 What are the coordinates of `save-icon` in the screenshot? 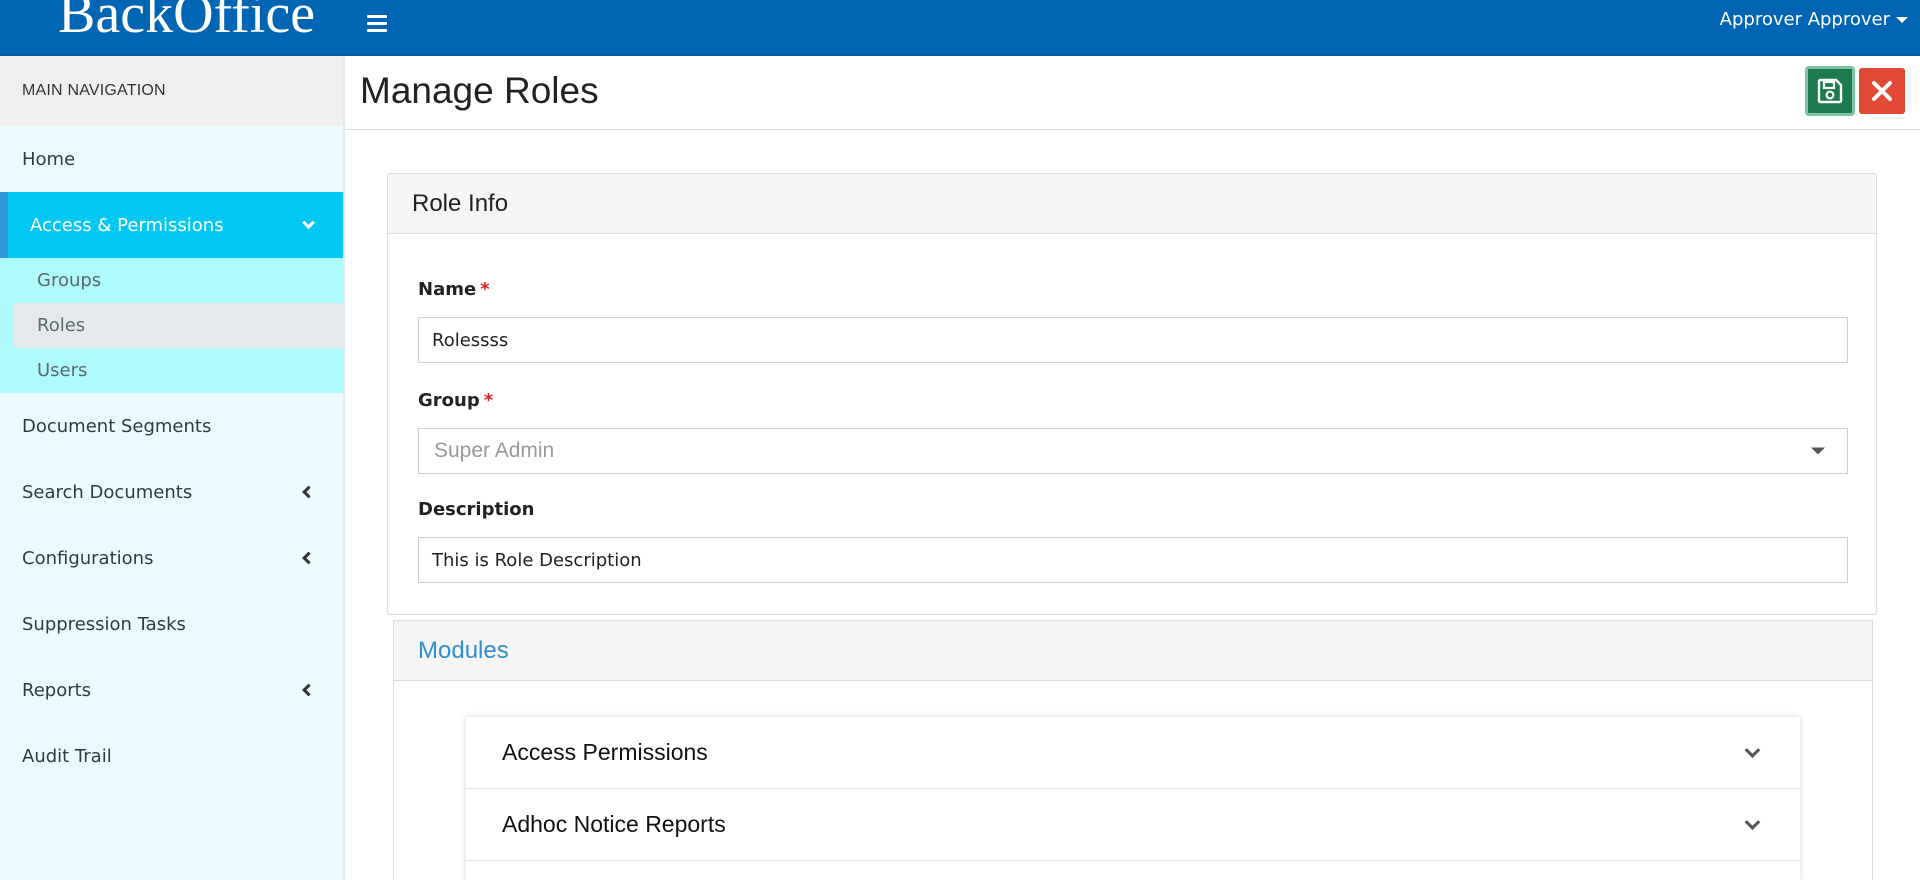 It's located at (1830, 91).